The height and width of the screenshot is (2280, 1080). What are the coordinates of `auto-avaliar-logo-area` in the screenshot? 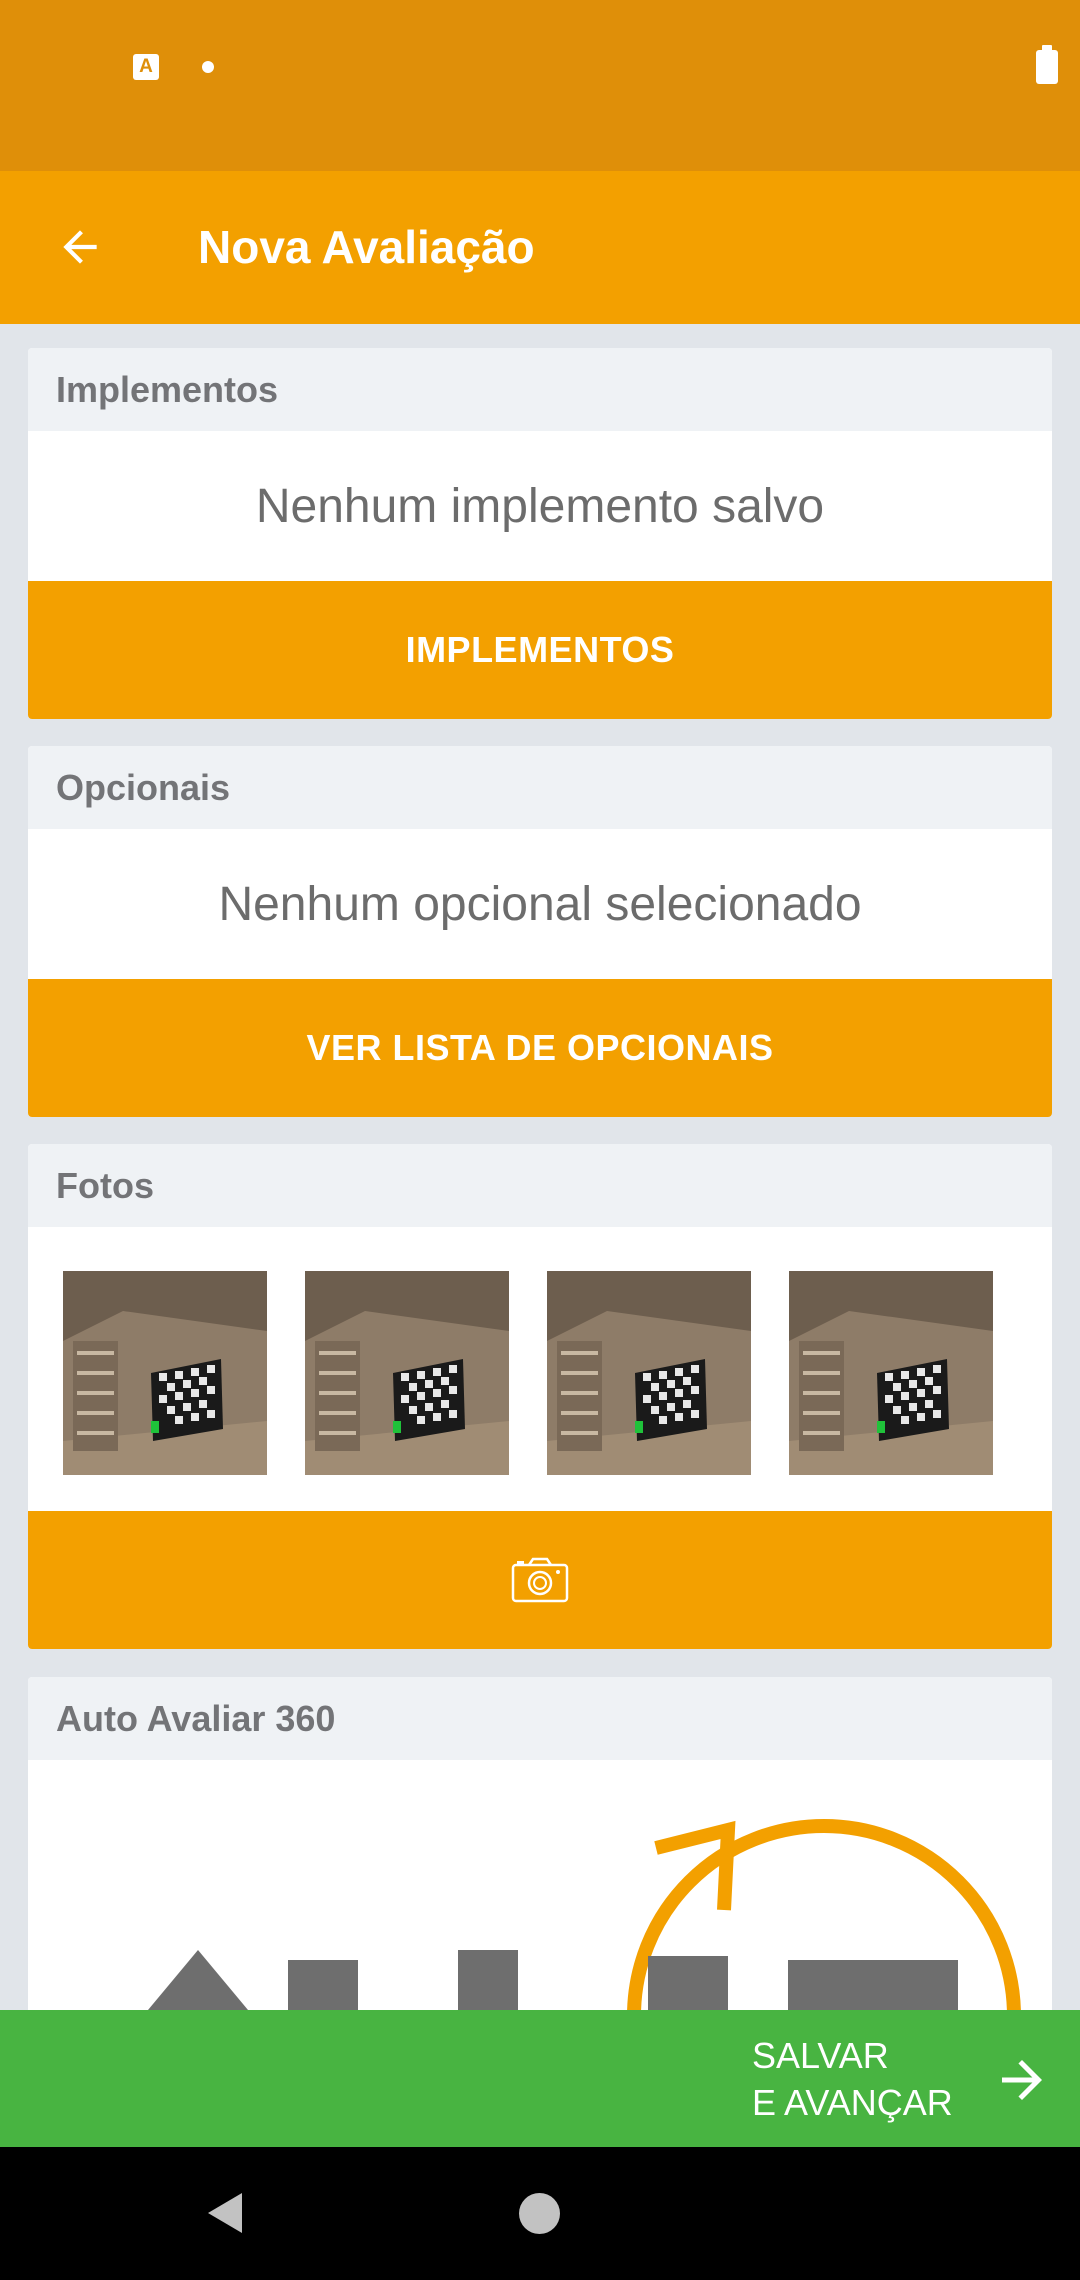 It's located at (540, 1885).